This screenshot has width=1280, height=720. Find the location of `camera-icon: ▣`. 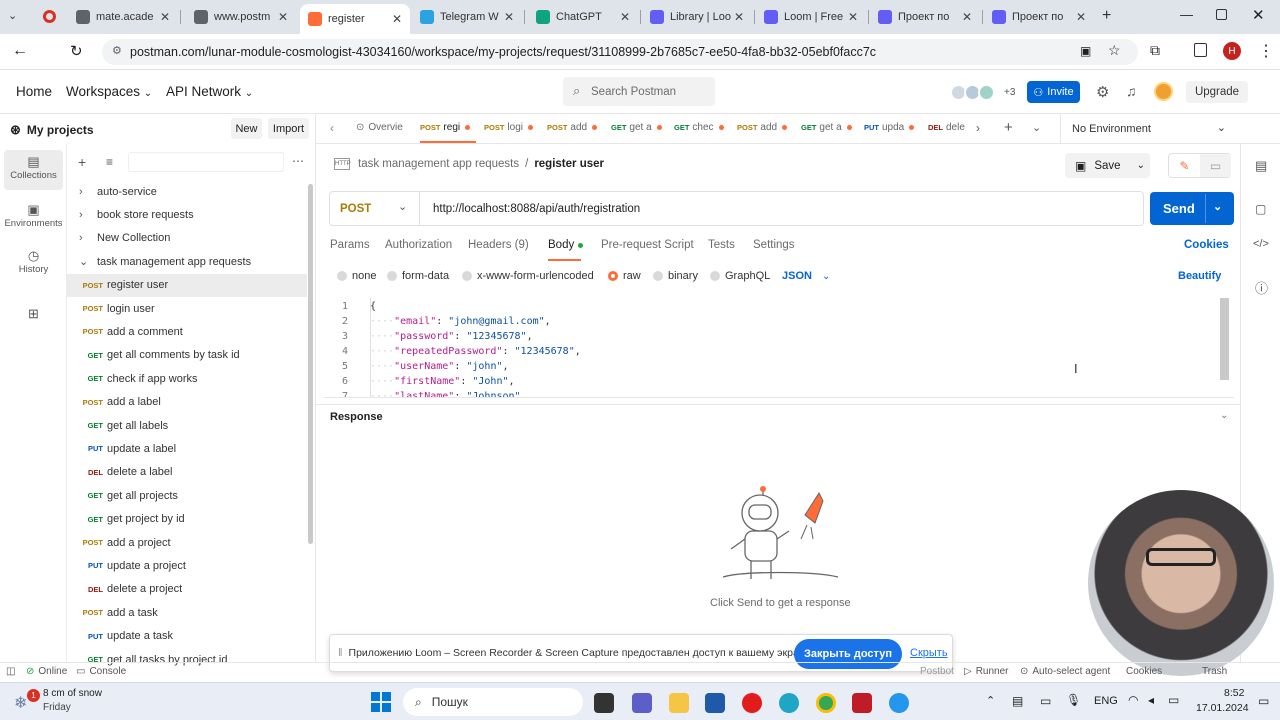

camera-icon: ▣ is located at coordinates (1085, 51).